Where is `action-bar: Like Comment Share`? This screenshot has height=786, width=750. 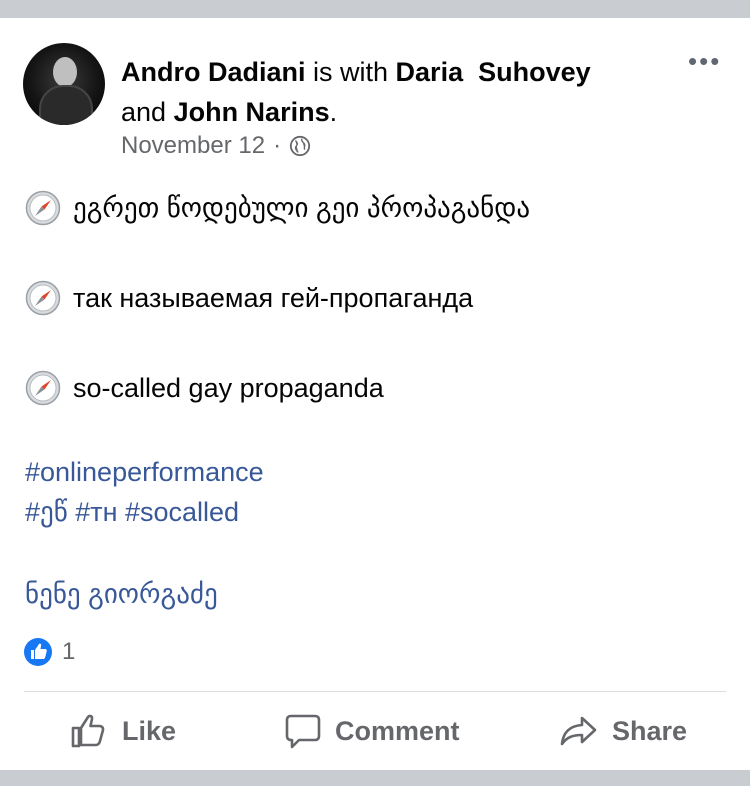
action-bar: Like Comment Share is located at coordinates (375, 736).